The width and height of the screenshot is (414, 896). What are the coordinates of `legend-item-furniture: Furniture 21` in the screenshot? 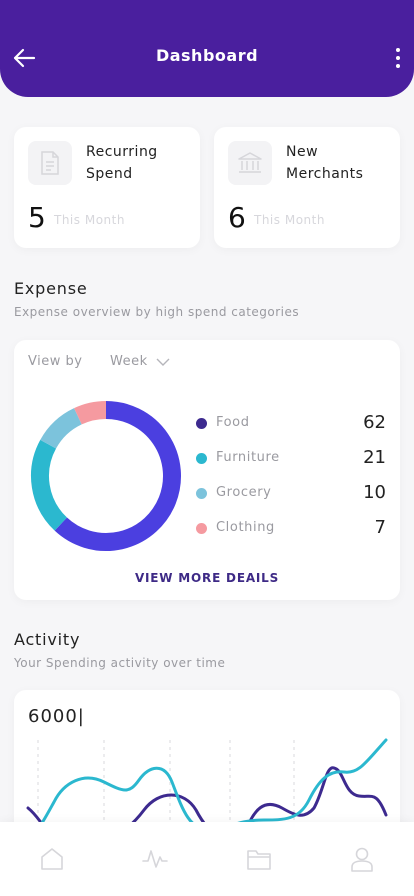 It's located at (291, 457).